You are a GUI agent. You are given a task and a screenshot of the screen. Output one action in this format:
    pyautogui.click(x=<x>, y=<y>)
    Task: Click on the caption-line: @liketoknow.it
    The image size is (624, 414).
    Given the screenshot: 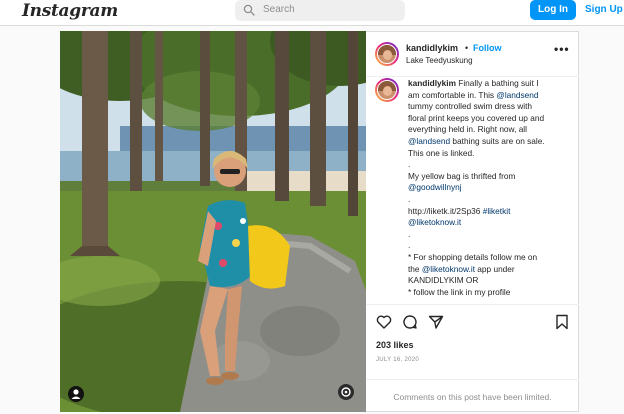 What is the action you would take?
    pyautogui.click(x=488, y=223)
    